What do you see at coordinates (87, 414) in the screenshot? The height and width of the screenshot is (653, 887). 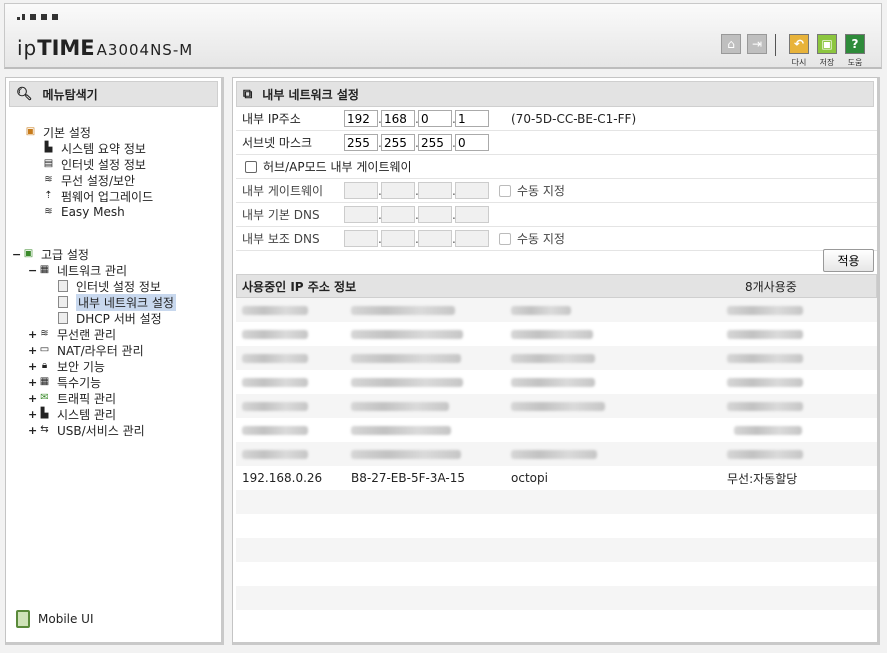 I see `sidebar-item-label: 시스템 관리` at bounding box center [87, 414].